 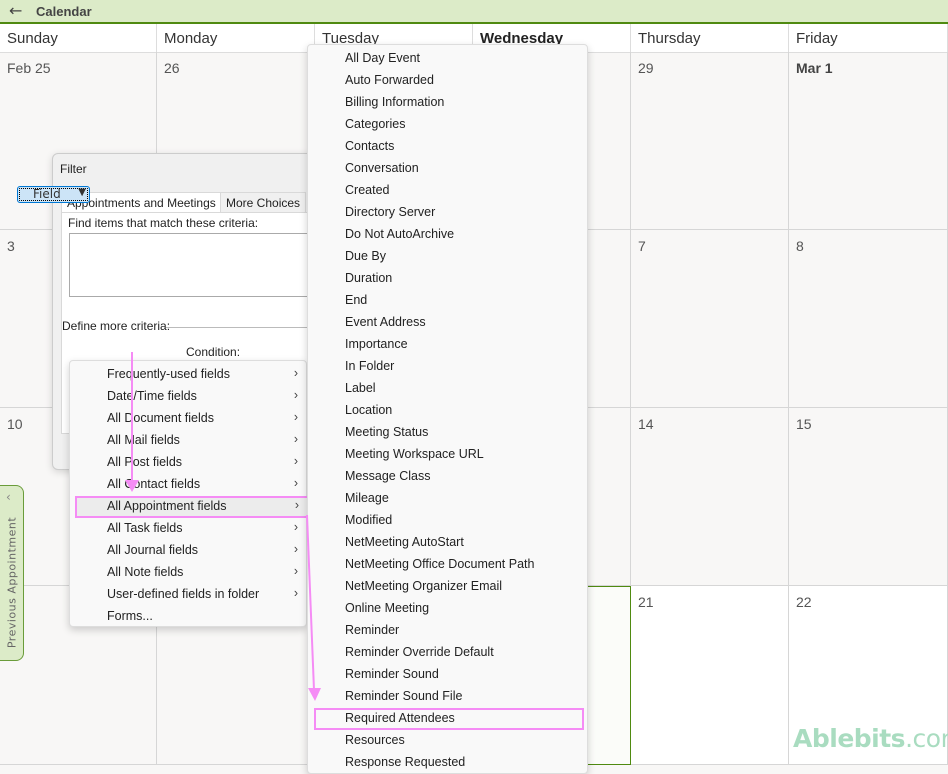 What do you see at coordinates (447, 367) in the screenshot?
I see `appointment-field-item: In Folder` at bounding box center [447, 367].